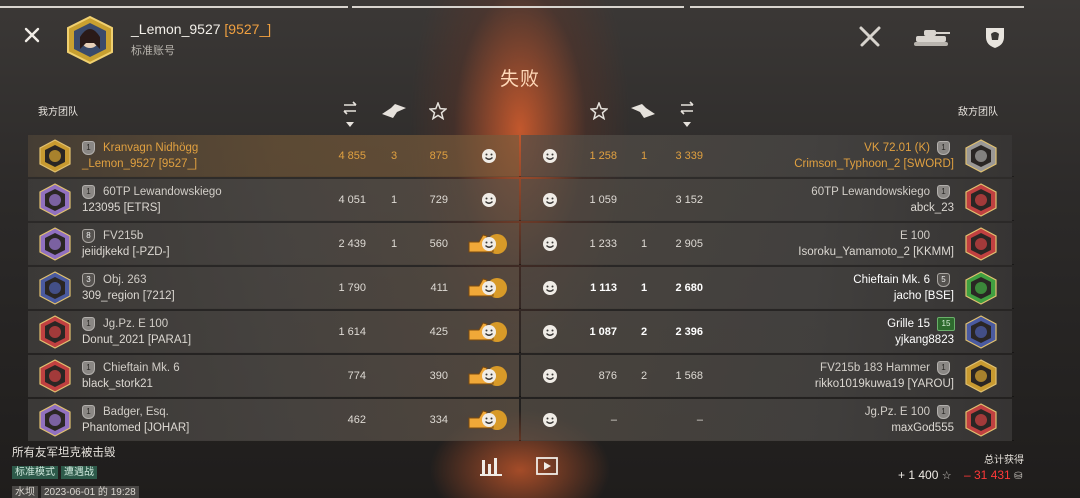 This screenshot has height=498, width=1080. Describe the element at coordinates (32, 35) in the screenshot. I see `close-icon` at that location.